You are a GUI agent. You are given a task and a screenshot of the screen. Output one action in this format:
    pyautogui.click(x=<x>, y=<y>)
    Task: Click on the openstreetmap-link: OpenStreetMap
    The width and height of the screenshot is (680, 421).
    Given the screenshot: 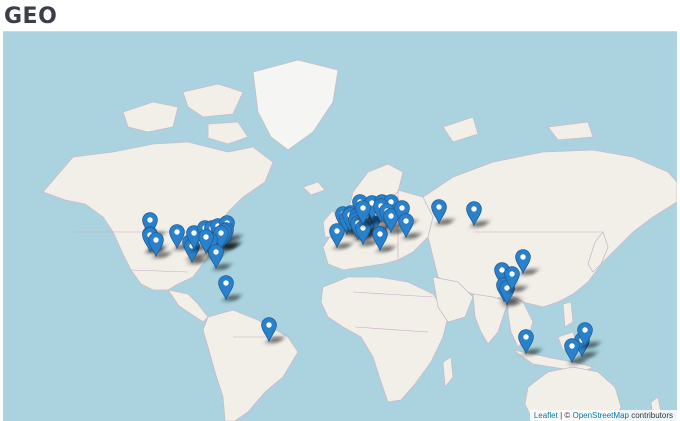 What is the action you would take?
    pyautogui.click(x=600, y=415)
    